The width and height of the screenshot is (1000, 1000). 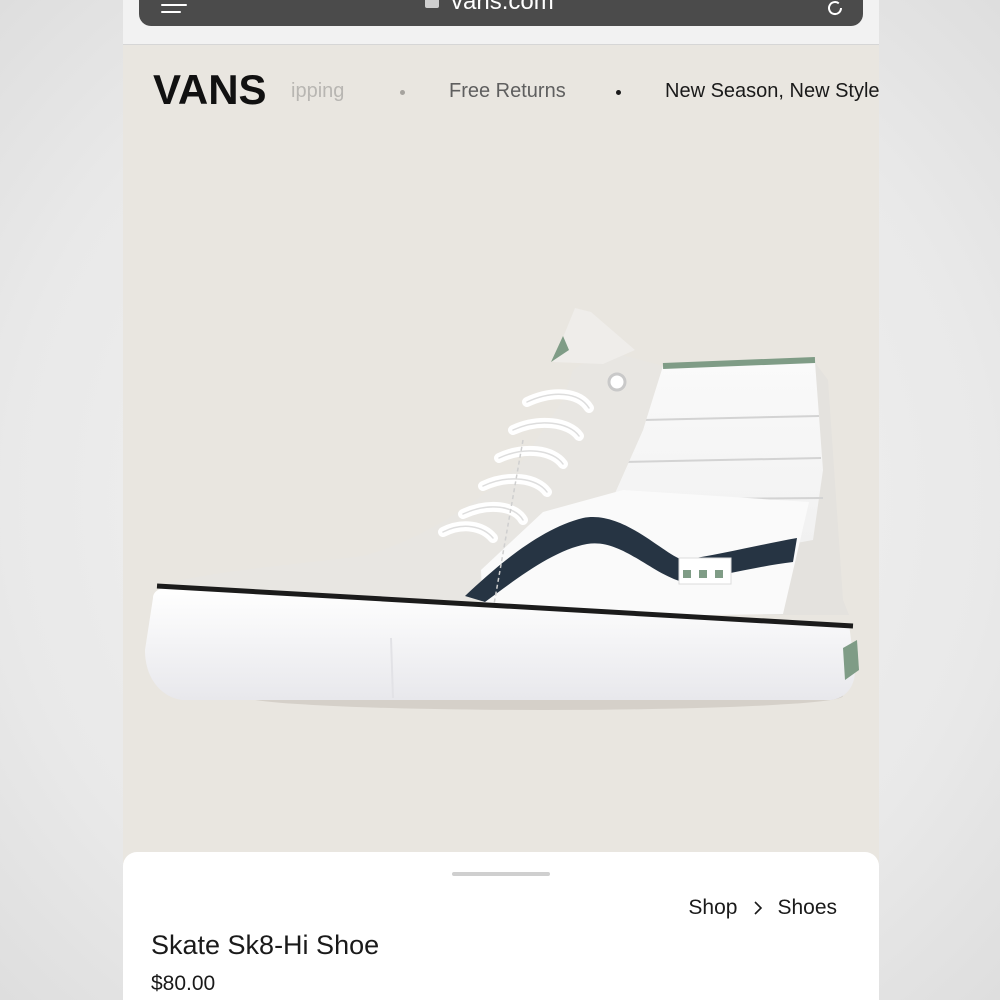 I want to click on lock-icon, so click(x=432, y=4).